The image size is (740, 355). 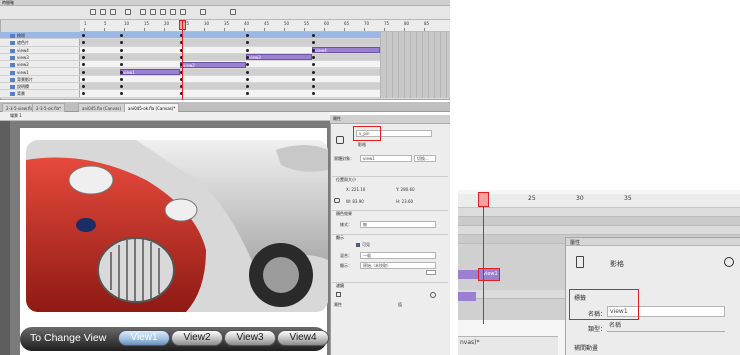 What do you see at coordinates (362, 145) in the screenshot?
I see `instance-type: 影格` at bounding box center [362, 145].